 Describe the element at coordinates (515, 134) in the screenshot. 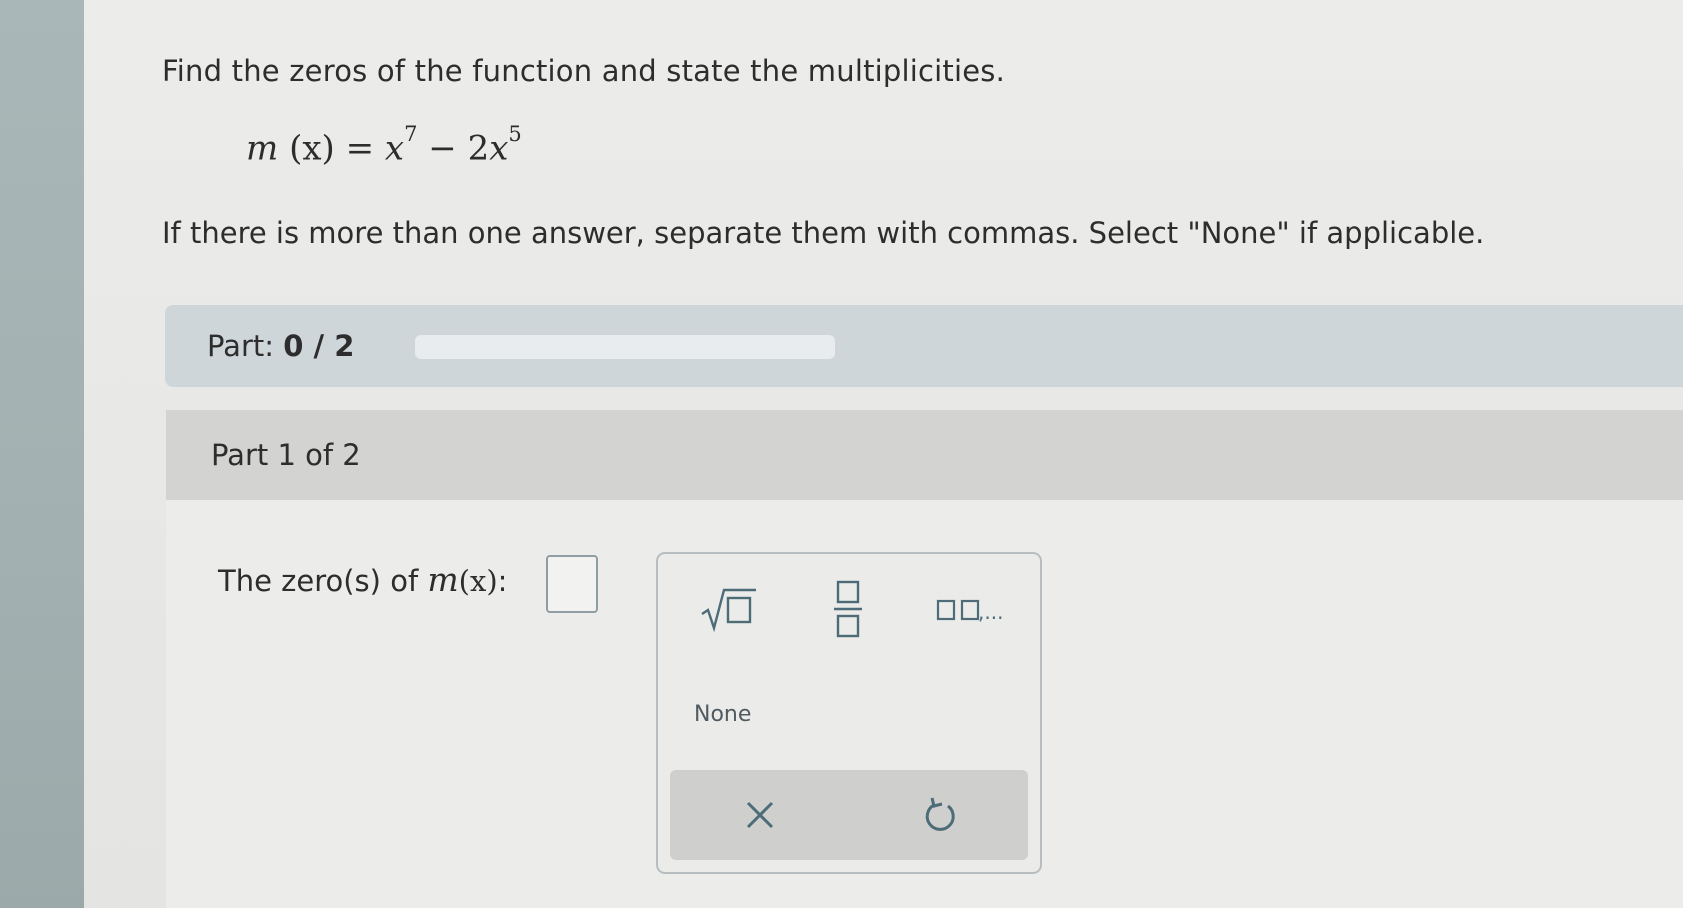

I see `term2-exponent: 5` at that location.